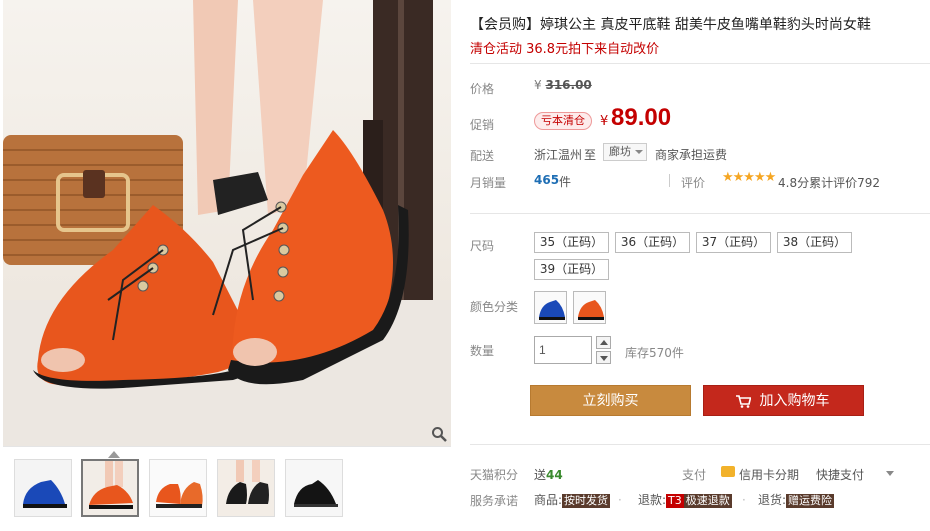 This screenshot has height=531, width=930. I want to click on service-fast-refund: 退款: T3 极速退款, so click(685, 499).